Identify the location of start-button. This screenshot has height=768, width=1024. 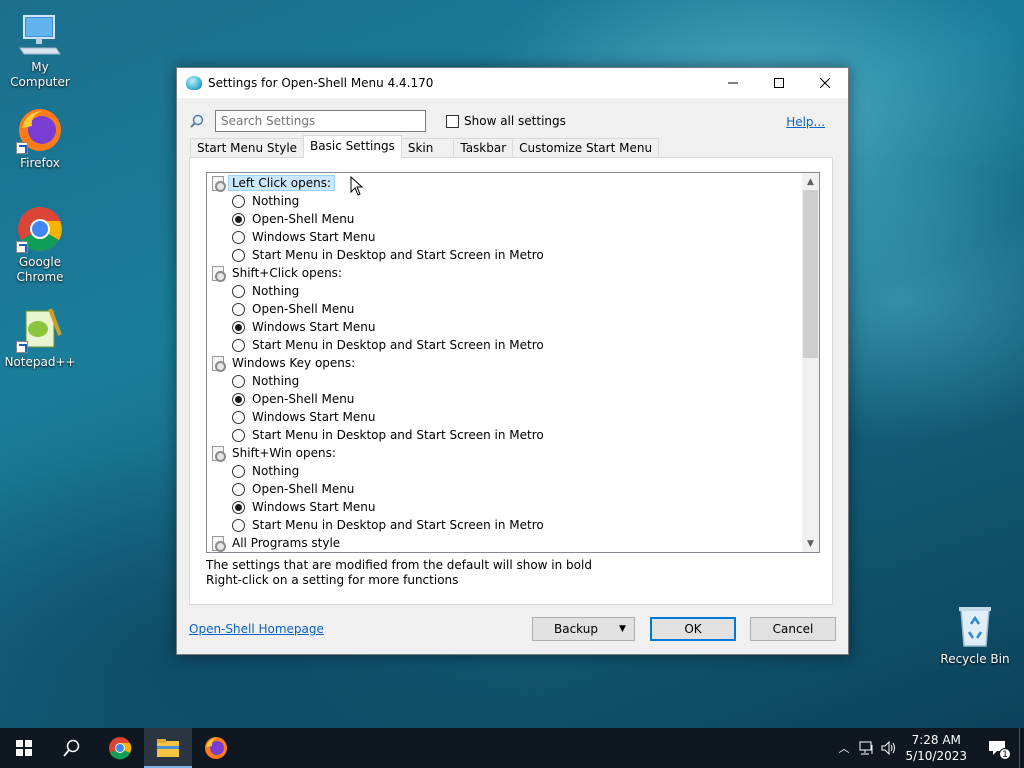
(24, 748).